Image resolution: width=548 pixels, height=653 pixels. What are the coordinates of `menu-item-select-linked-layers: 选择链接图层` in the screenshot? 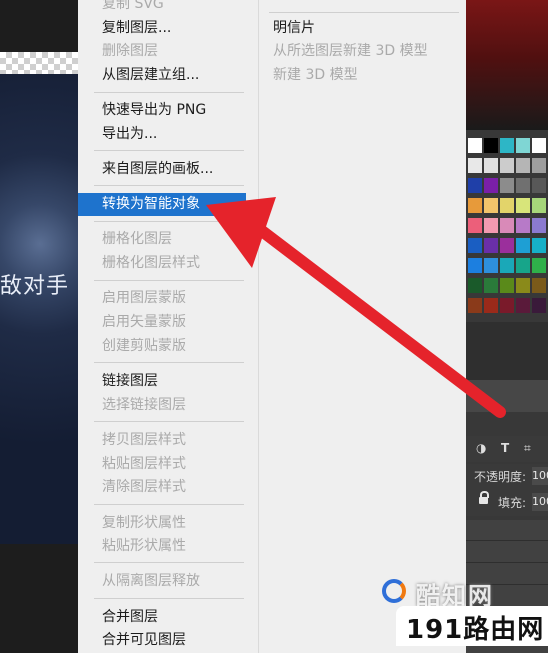 It's located at (144, 405).